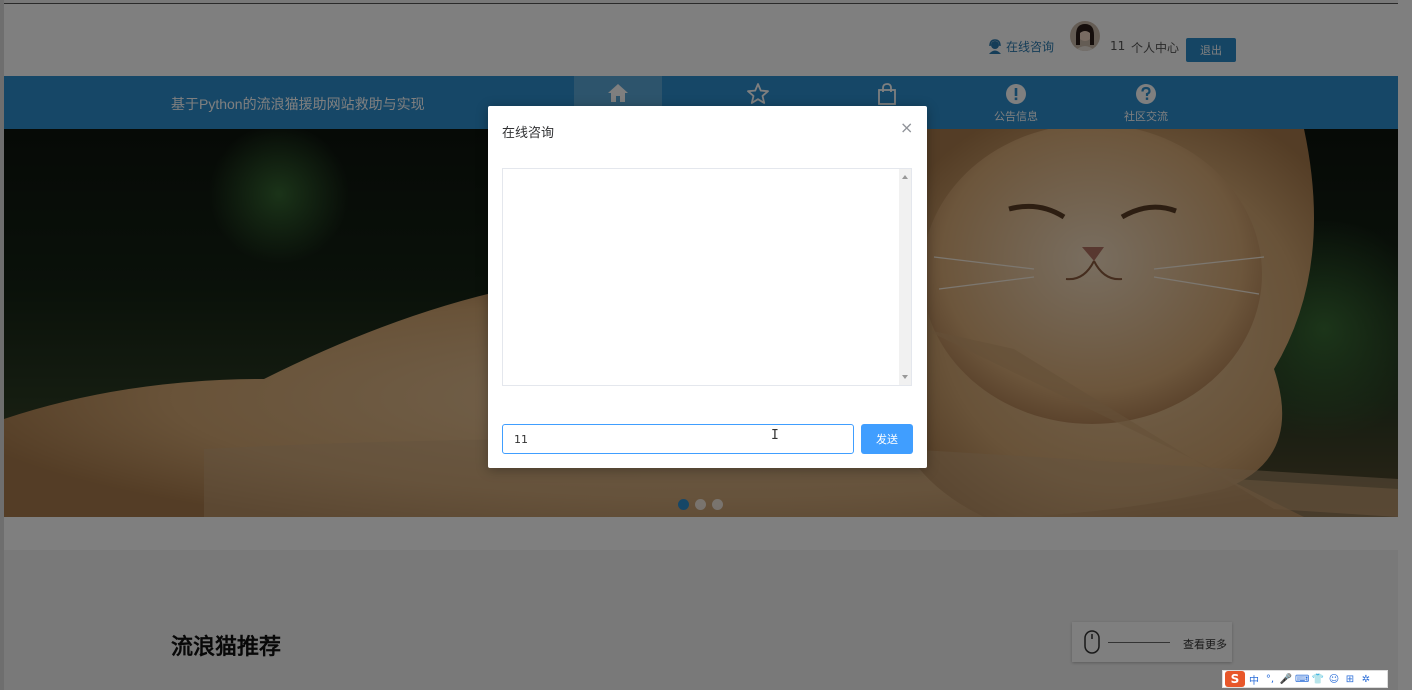 This screenshot has width=1412, height=690. I want to click on ime-emoji-icon: ☺, so click(1334, 679).